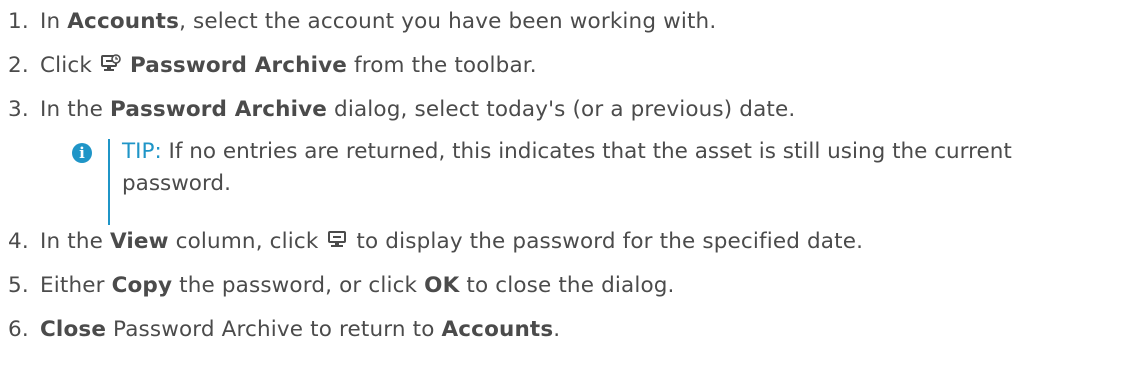 This screenshot has height=379, width=1121. I want to click on tip-label: TIP:, so click(142, 151).